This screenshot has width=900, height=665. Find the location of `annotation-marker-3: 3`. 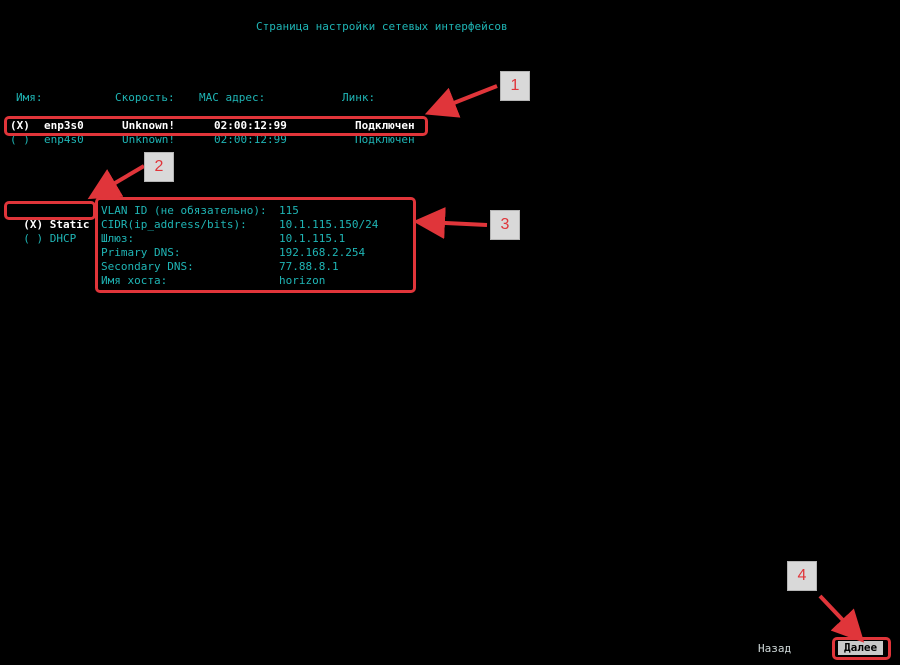

annotation-marker-3: 3 is located at coordinates (505, 225).